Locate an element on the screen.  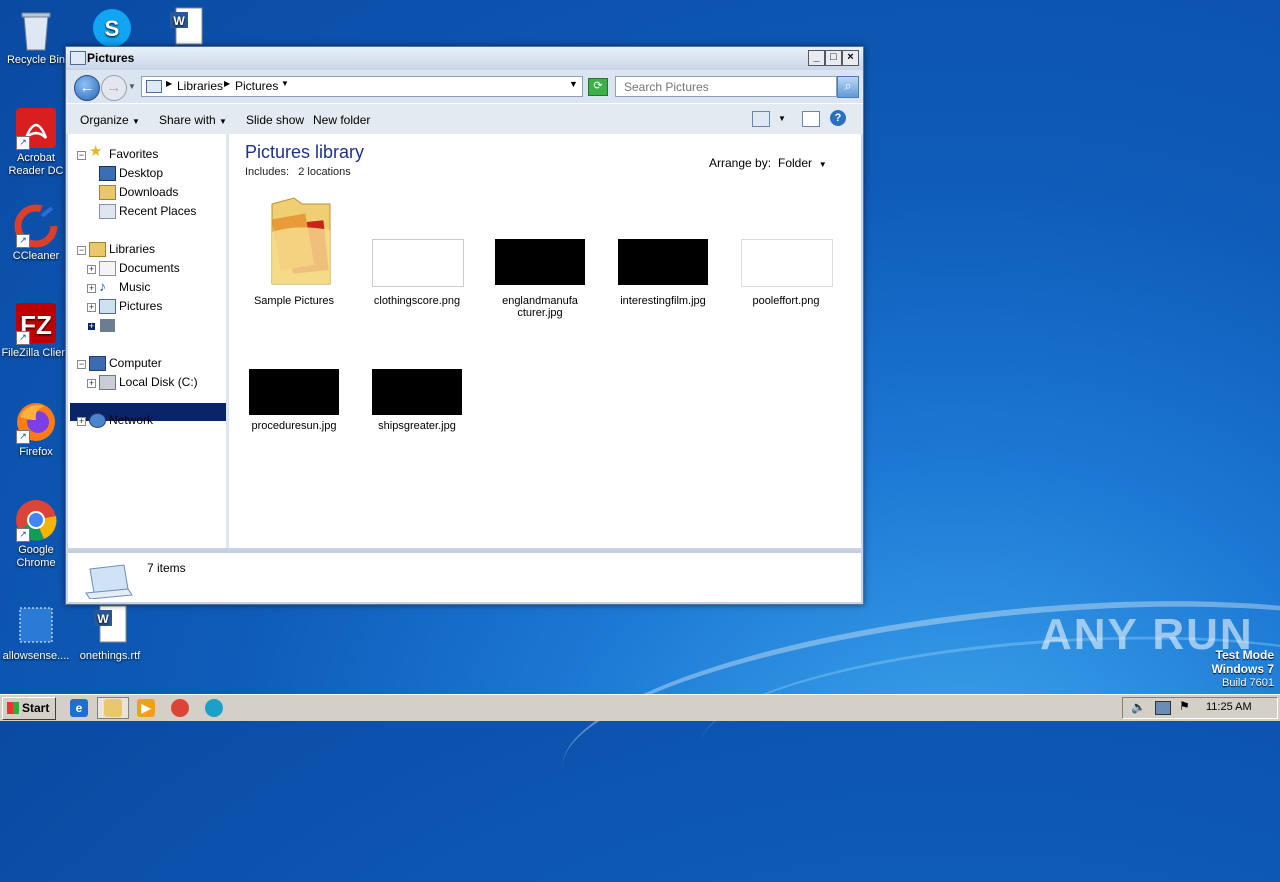
svg-text: W is located at coordinates (103, 619).